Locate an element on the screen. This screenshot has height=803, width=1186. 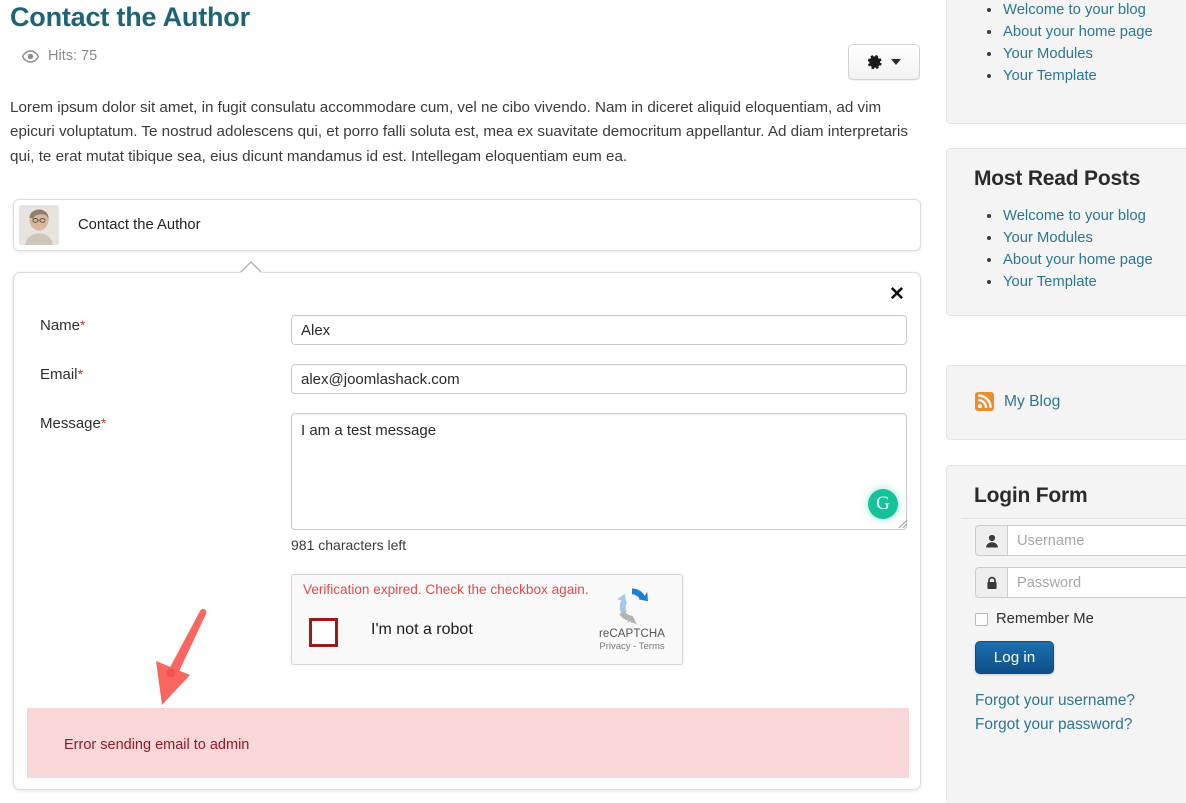
remember-me-row: Remember Me is located at coordinates (1080, 619).